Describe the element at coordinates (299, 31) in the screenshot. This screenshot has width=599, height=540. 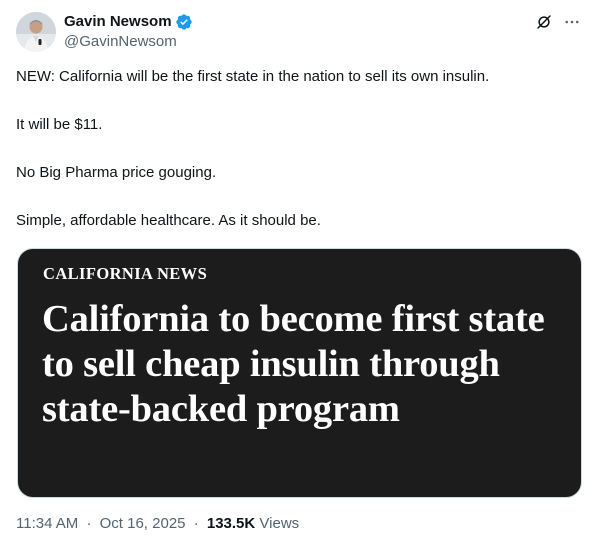
I see `tweet-header: Gavin Newsom @GavinNewsom` at that location.